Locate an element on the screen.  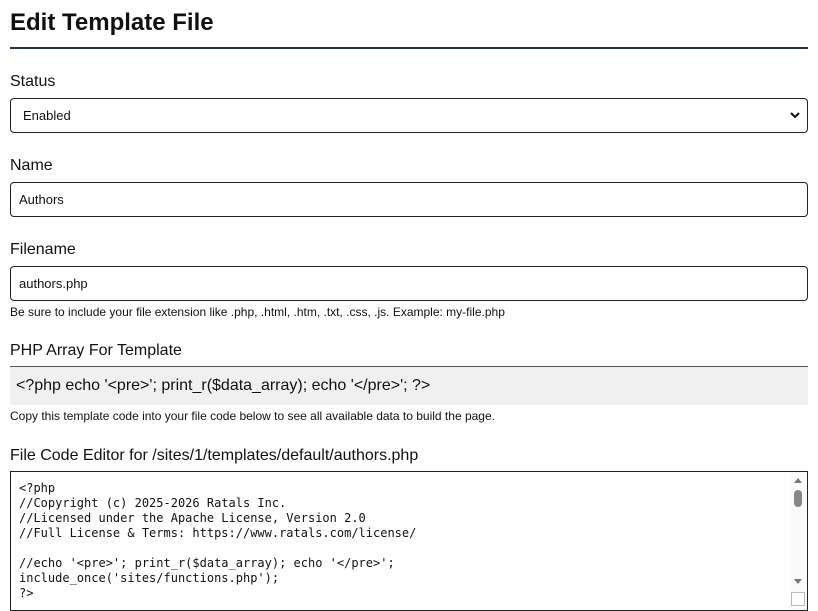
scroll-down-arrow-icon is located at coordinates (798, 581).